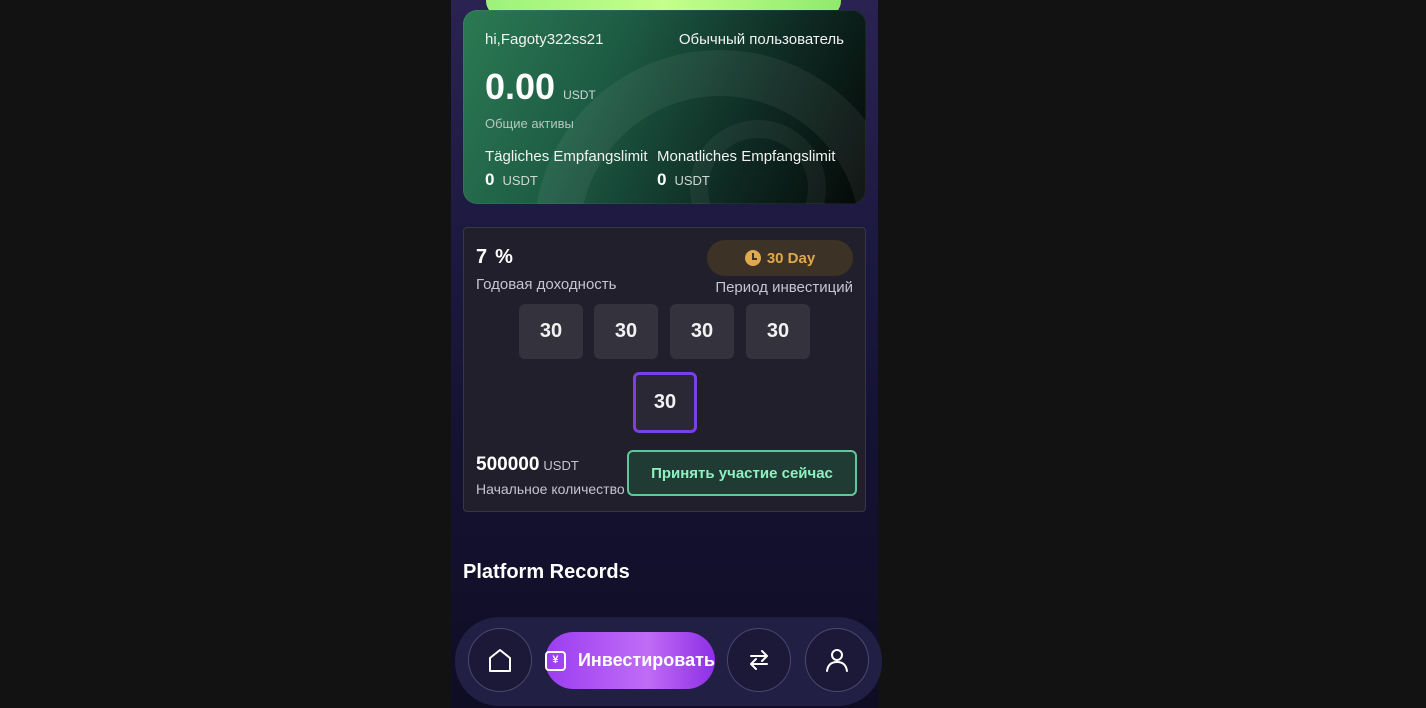  What do you see at coordinates (579, 95) in the screenshot?
I see `total-assets-unit: USDT` at bounding box center [579, 95].